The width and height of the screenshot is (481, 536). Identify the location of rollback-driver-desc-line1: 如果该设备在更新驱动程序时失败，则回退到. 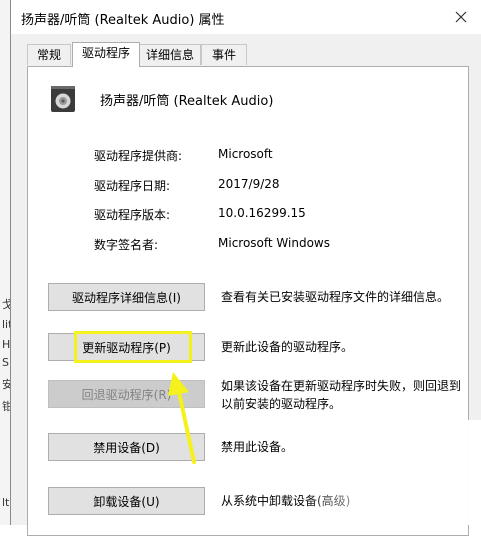
(341, 386).